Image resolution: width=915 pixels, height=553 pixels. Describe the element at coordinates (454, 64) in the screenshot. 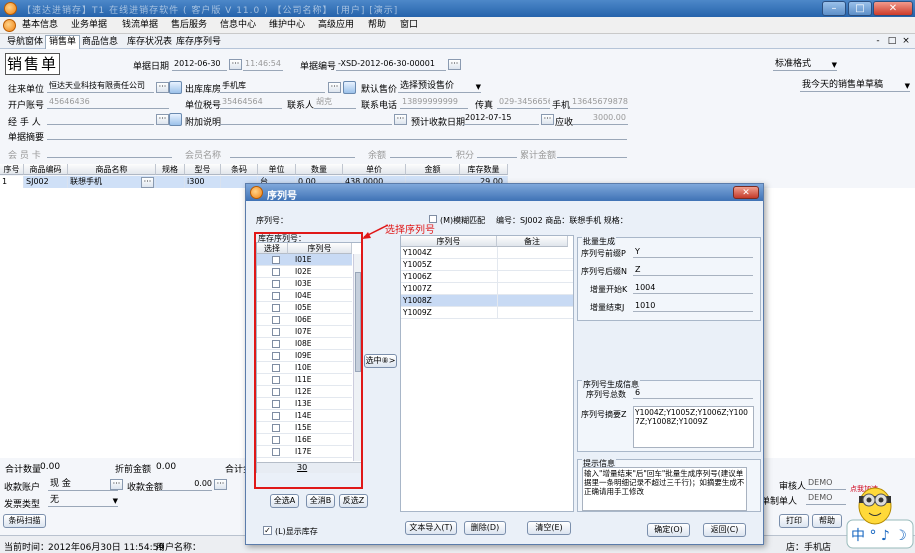

I see `bill-no-button: ···` at that location.